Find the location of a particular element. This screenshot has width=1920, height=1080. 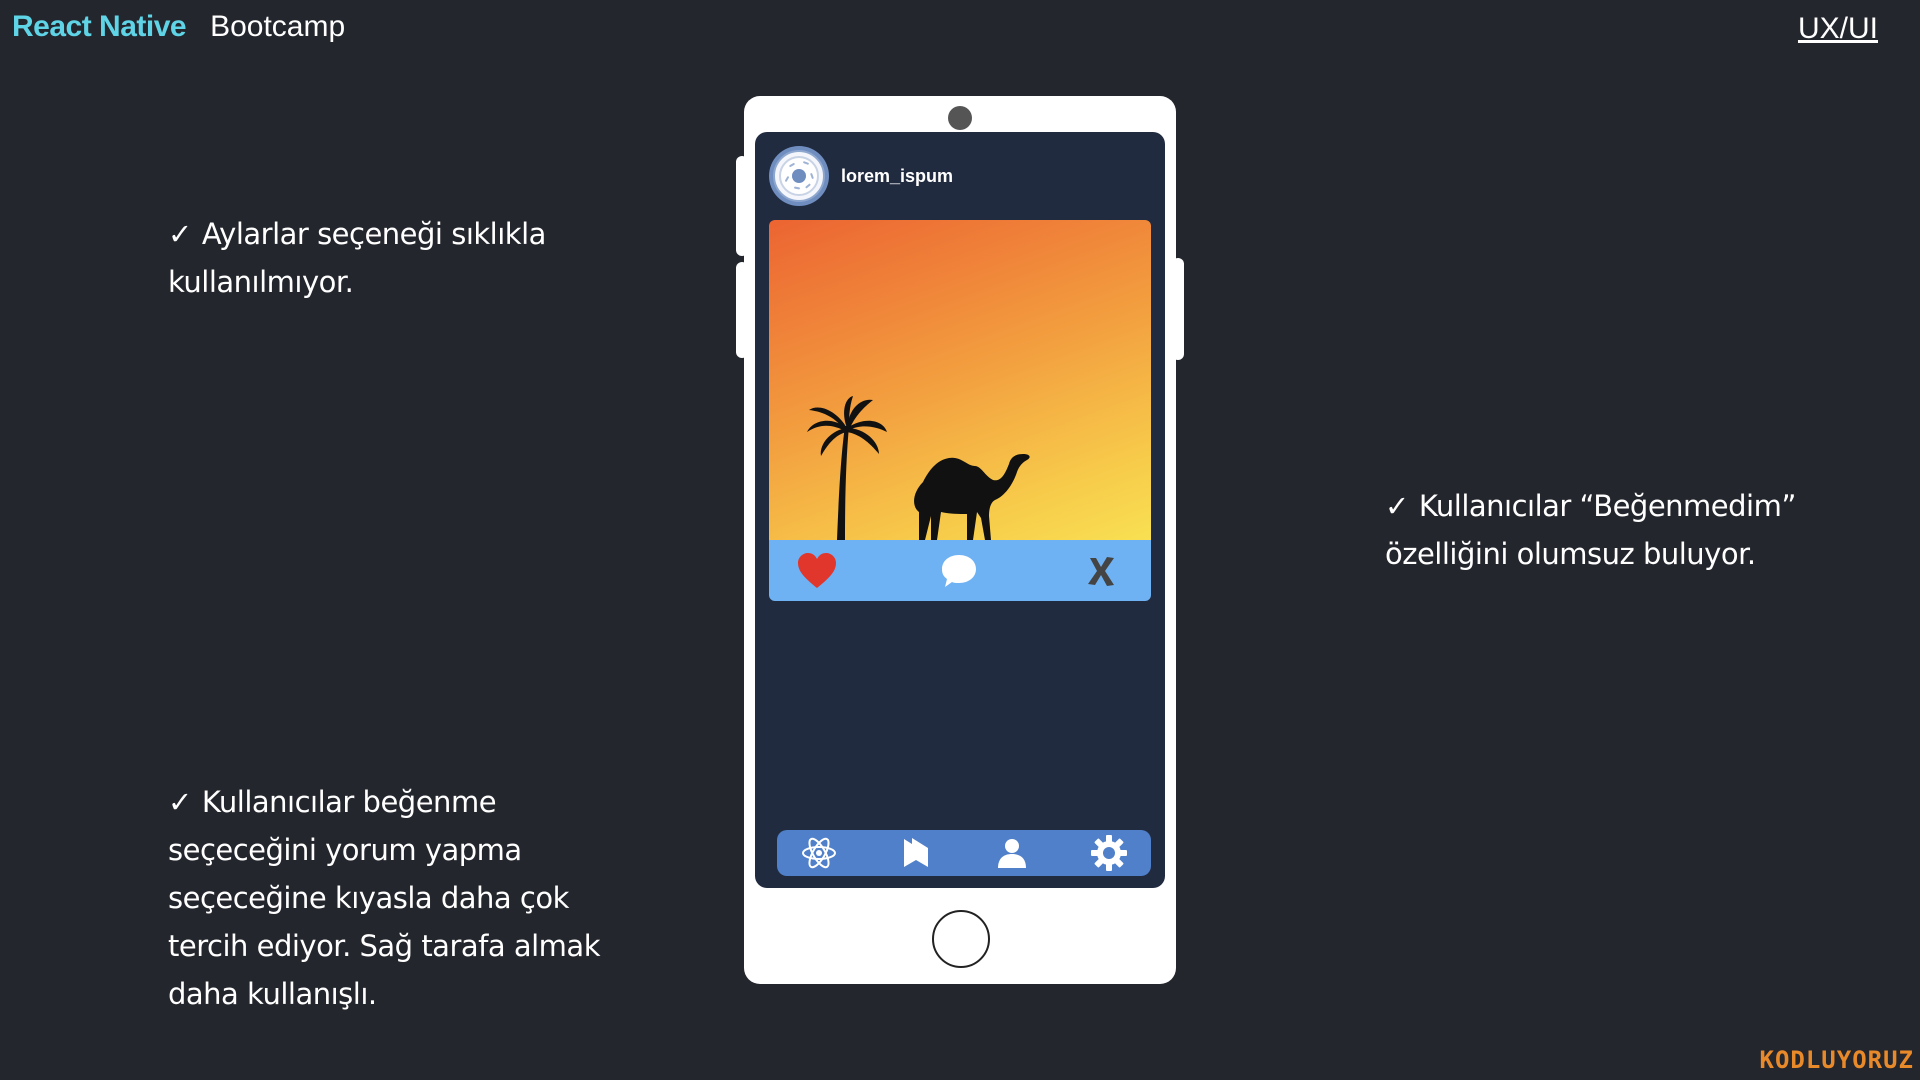

heart-icon is located at coordinates (817, 570).